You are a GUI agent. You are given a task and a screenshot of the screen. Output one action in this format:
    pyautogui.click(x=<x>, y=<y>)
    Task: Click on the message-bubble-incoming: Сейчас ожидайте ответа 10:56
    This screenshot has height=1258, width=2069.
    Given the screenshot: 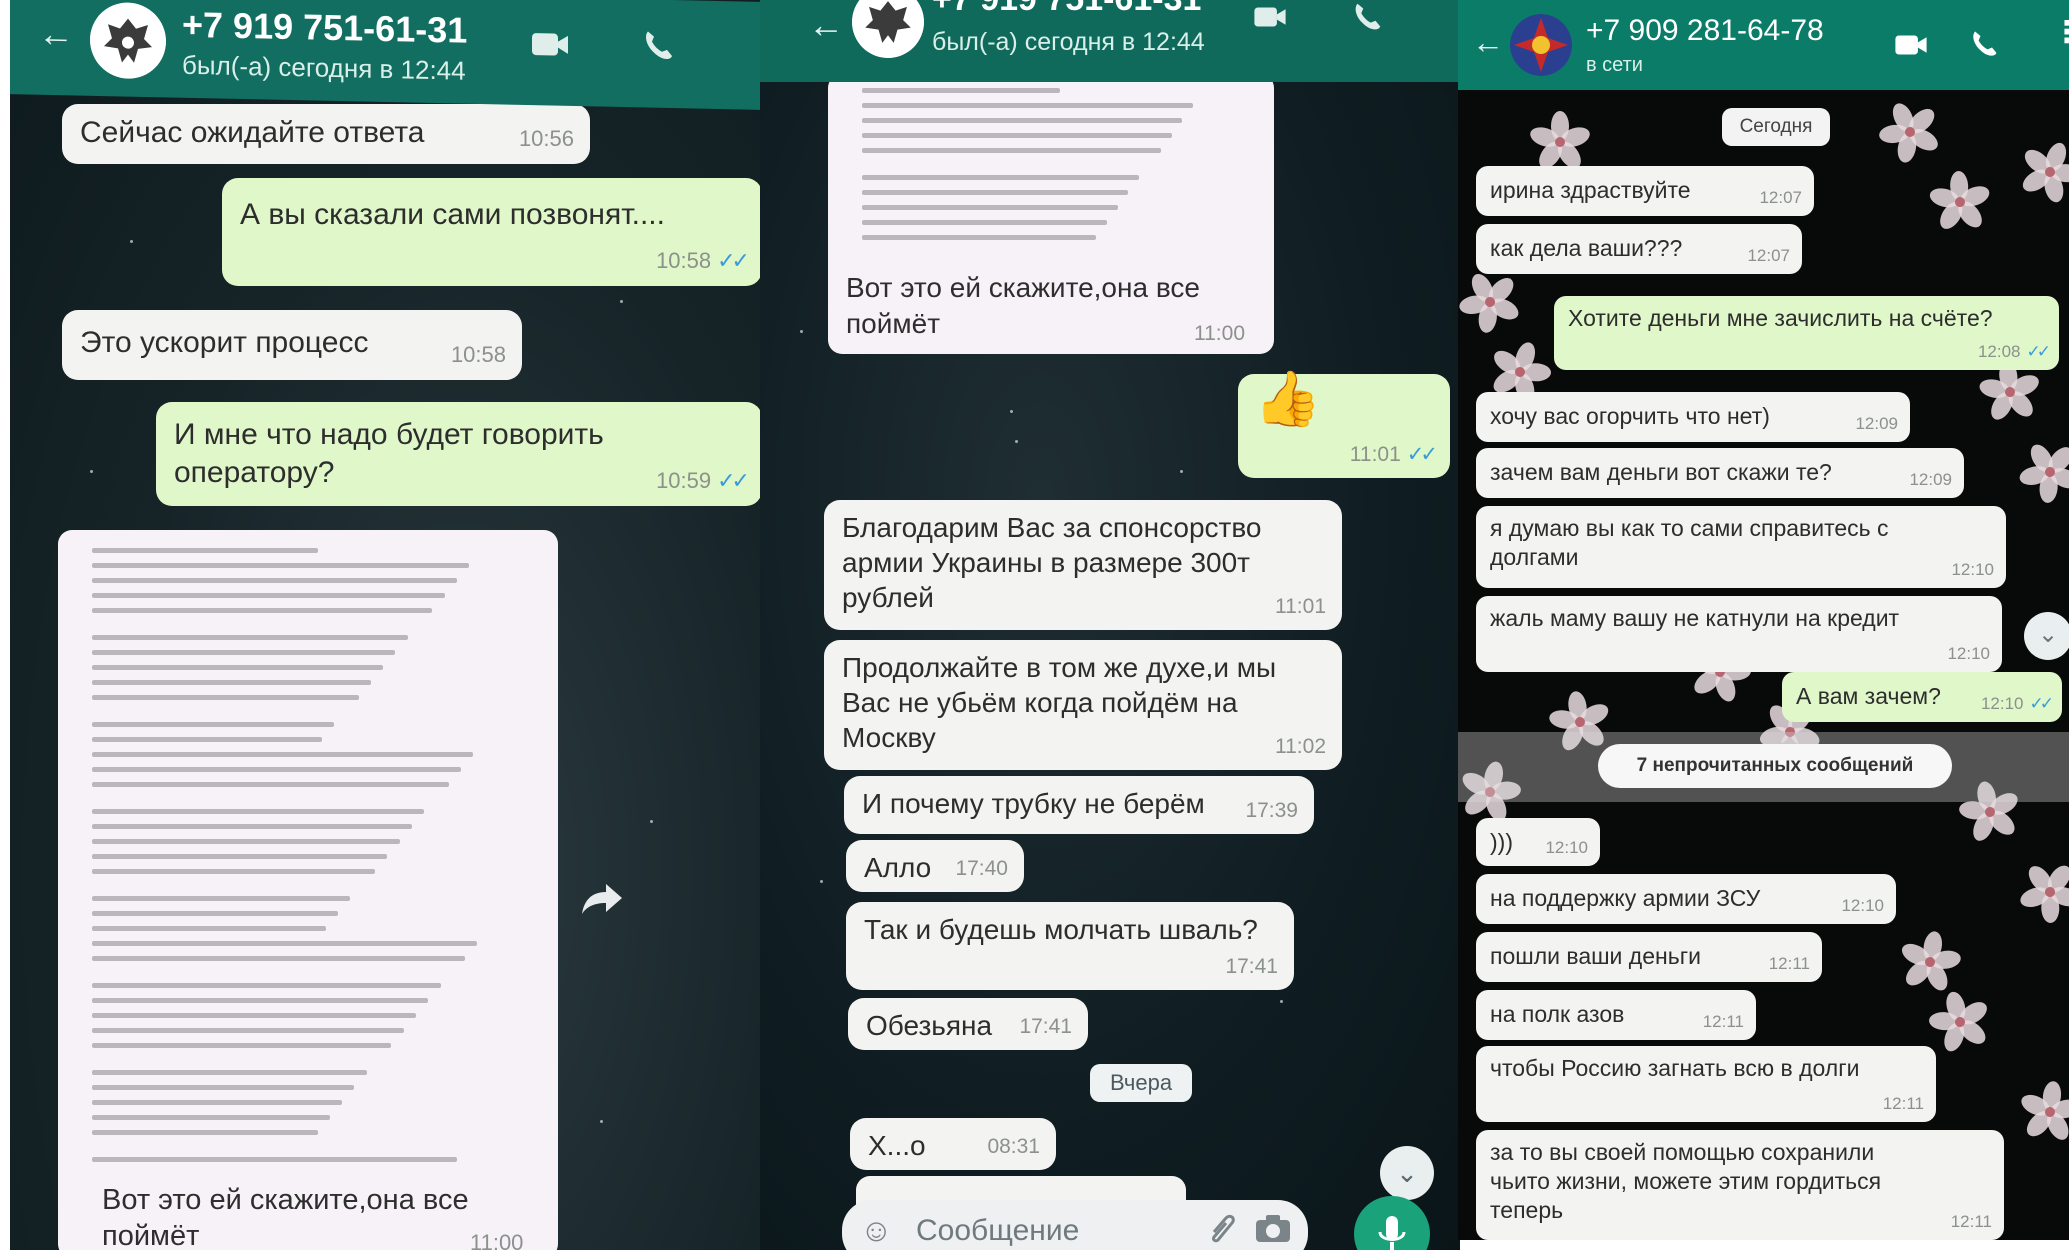 What is the action you would take?
    pyautogui.click(x=326, y=134)
    